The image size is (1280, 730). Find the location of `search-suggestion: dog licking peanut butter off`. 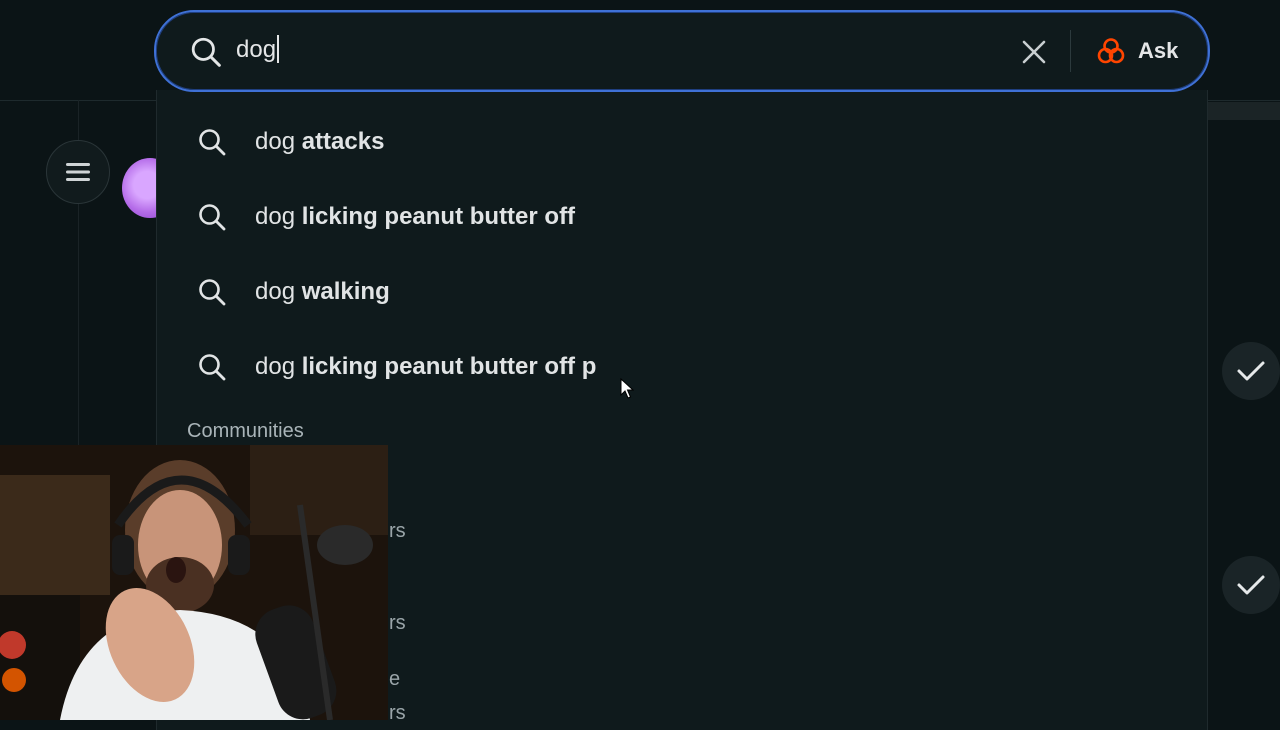

search-suggestion: dog licking peanut butter off is located at coordinates (385, 217).